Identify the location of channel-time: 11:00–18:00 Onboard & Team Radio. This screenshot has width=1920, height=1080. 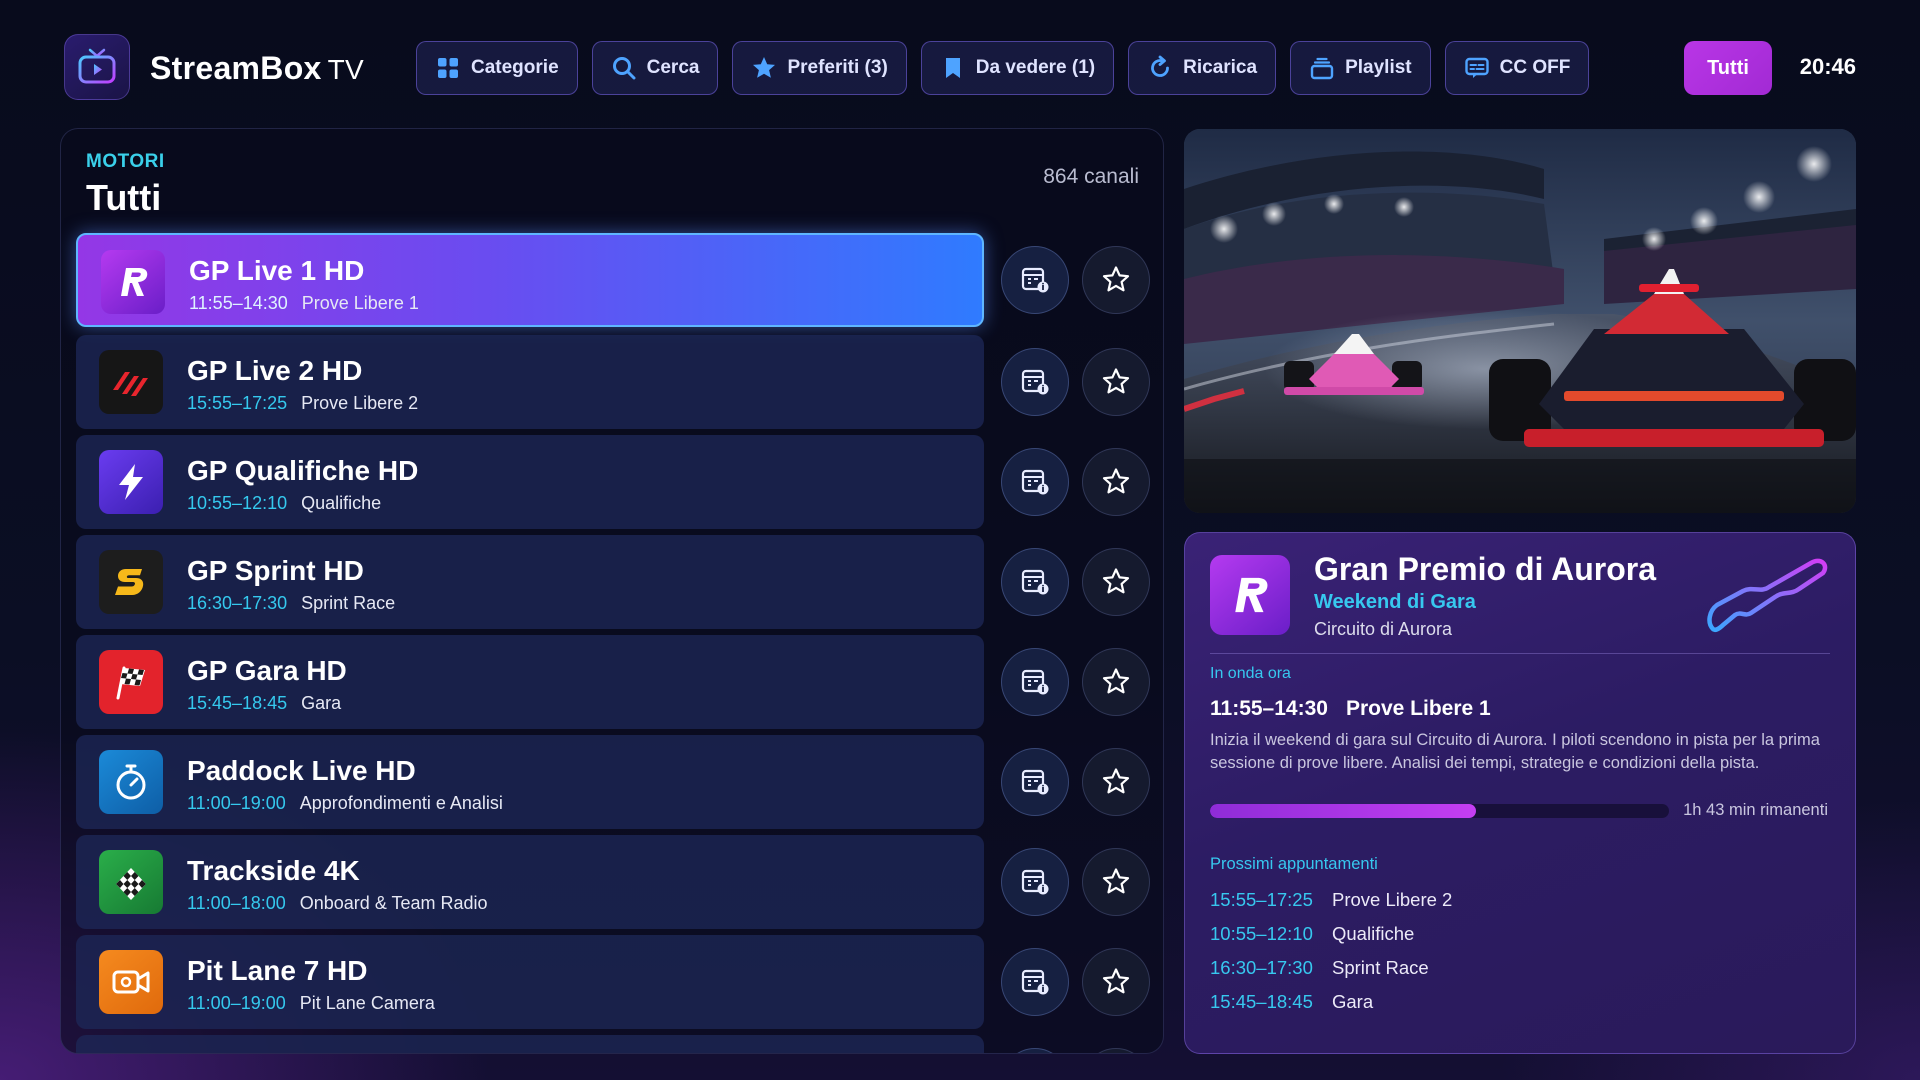
(337, 903).